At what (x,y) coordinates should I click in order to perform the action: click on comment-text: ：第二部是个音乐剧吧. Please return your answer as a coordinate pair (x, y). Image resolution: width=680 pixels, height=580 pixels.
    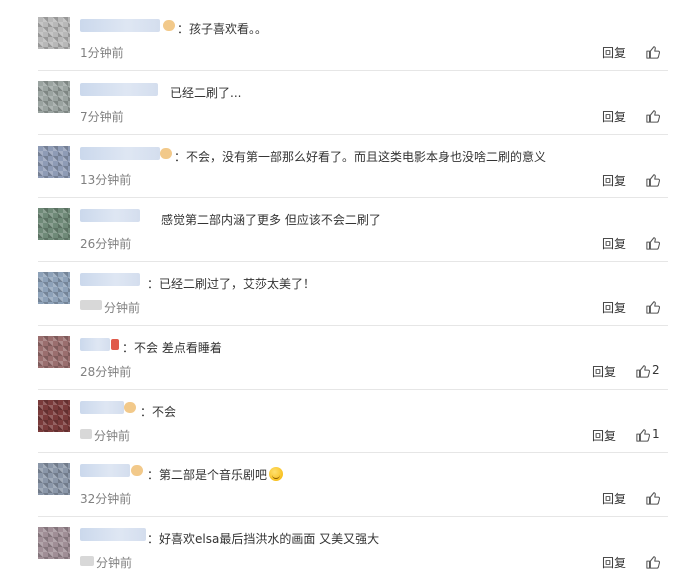
    Looking at the image, I should click on (215, 474).